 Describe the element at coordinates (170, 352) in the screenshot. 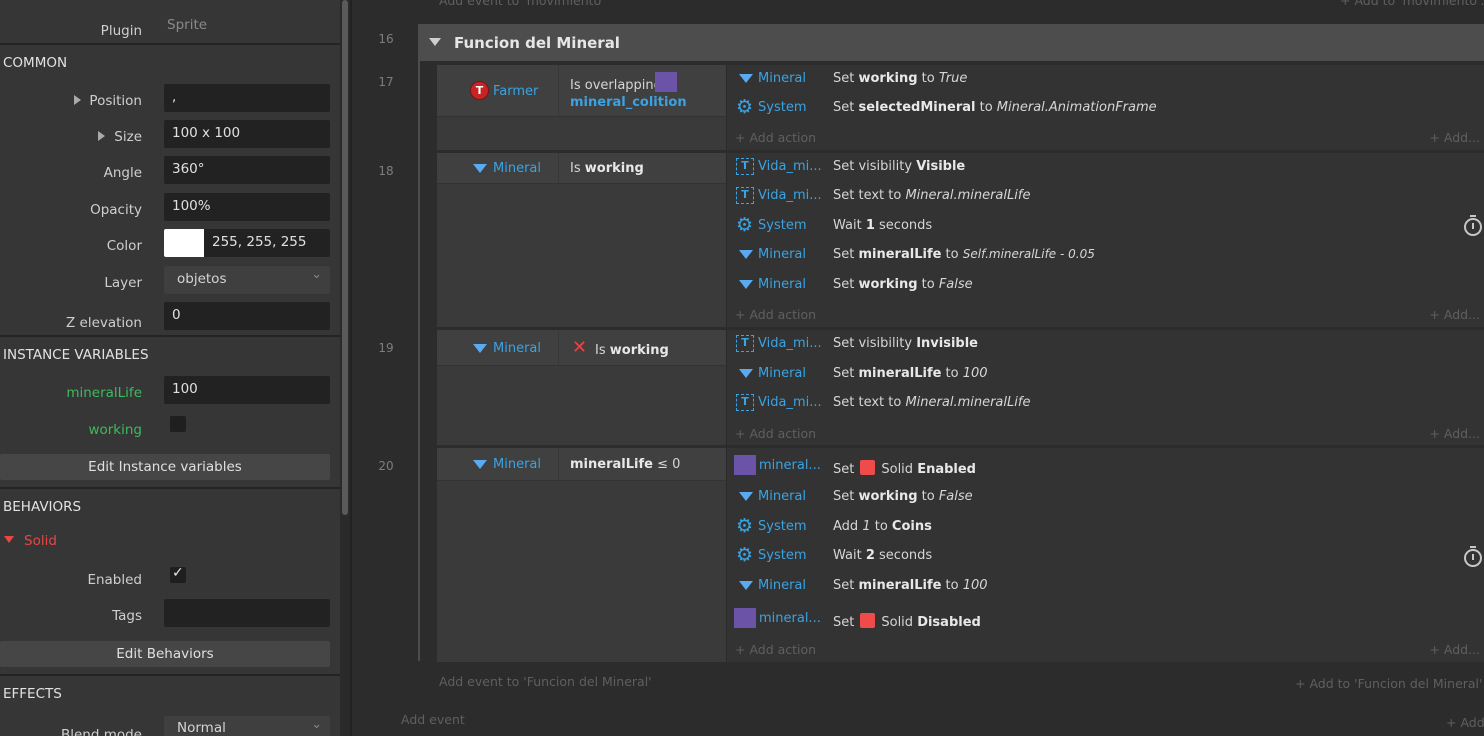

I see `section-instance-variables: INSTANCE VARIABLES` at that location.